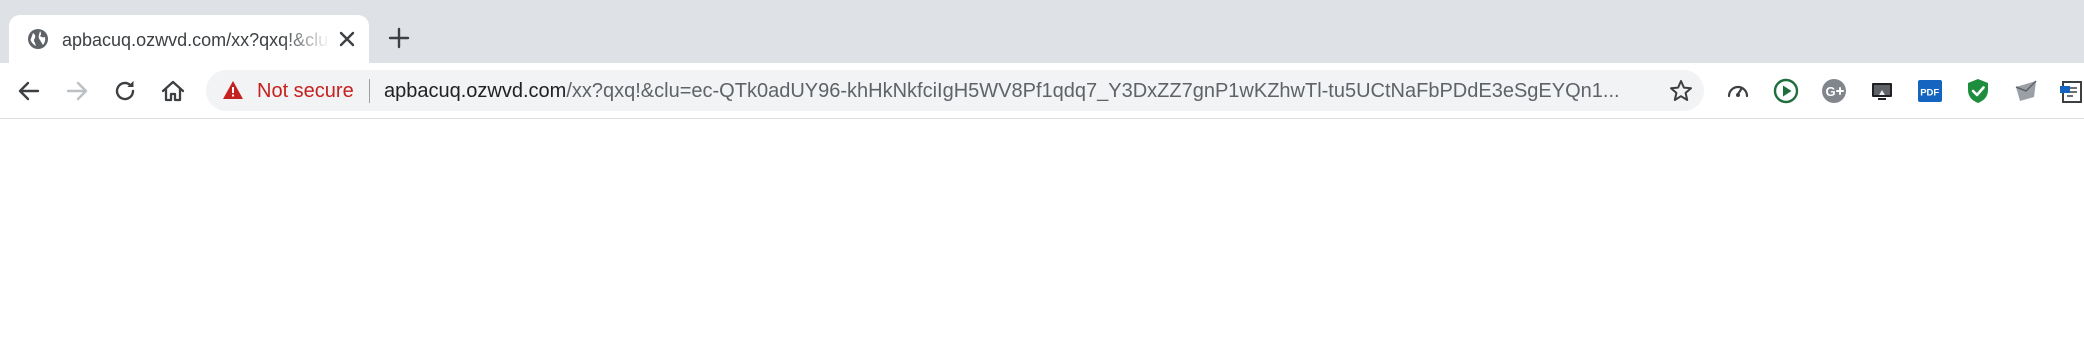  Describe the element at coordinates (369, 91) in the screenshot. I see `omnibox-separator` at that location.